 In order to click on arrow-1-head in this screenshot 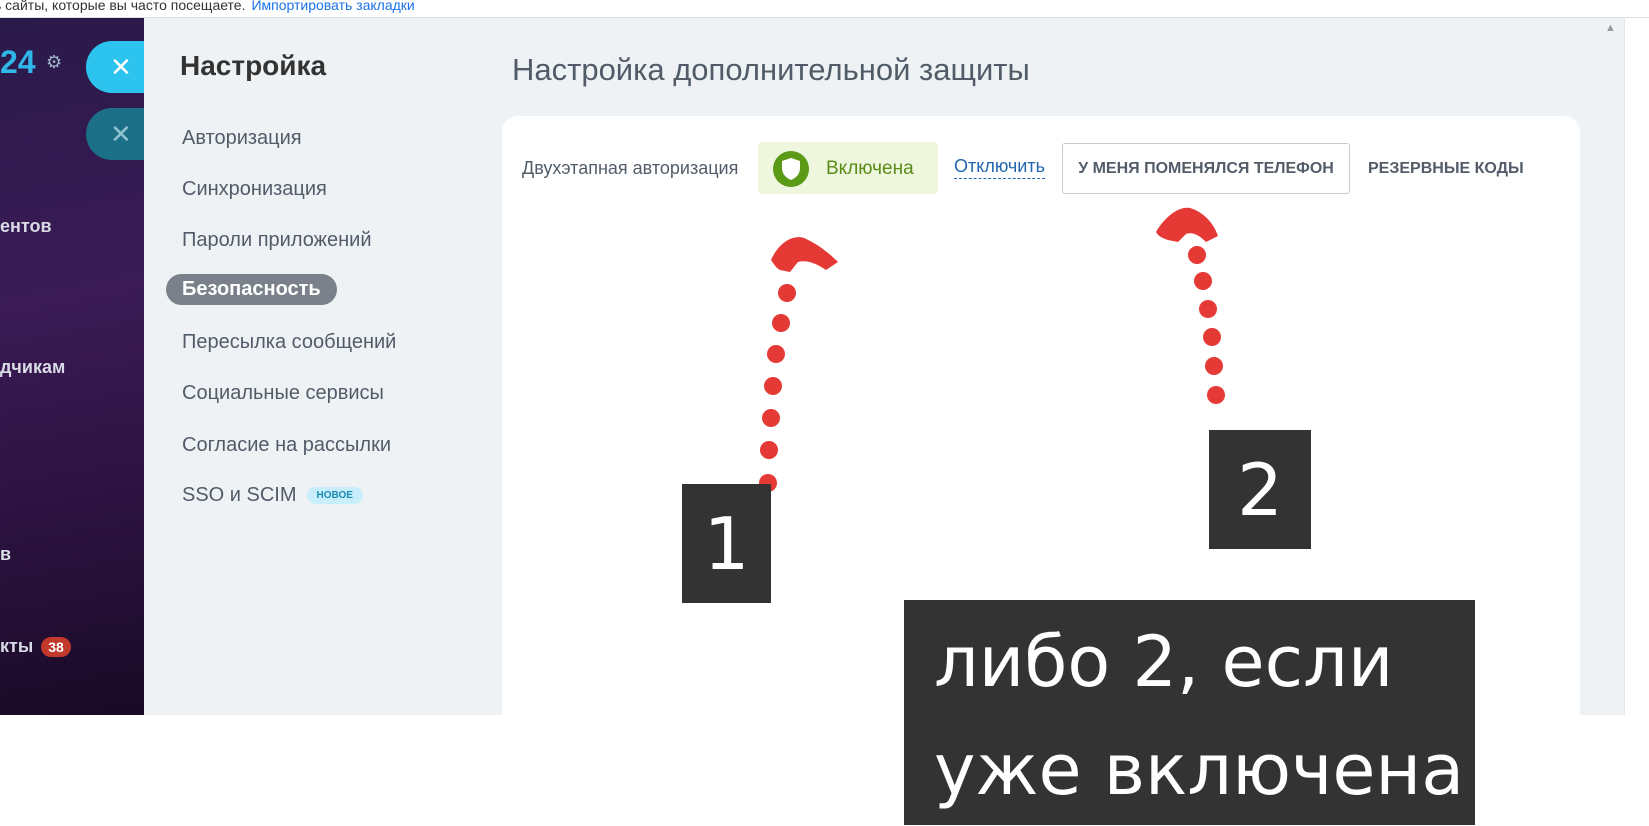, I will do `click(804, 254)`.